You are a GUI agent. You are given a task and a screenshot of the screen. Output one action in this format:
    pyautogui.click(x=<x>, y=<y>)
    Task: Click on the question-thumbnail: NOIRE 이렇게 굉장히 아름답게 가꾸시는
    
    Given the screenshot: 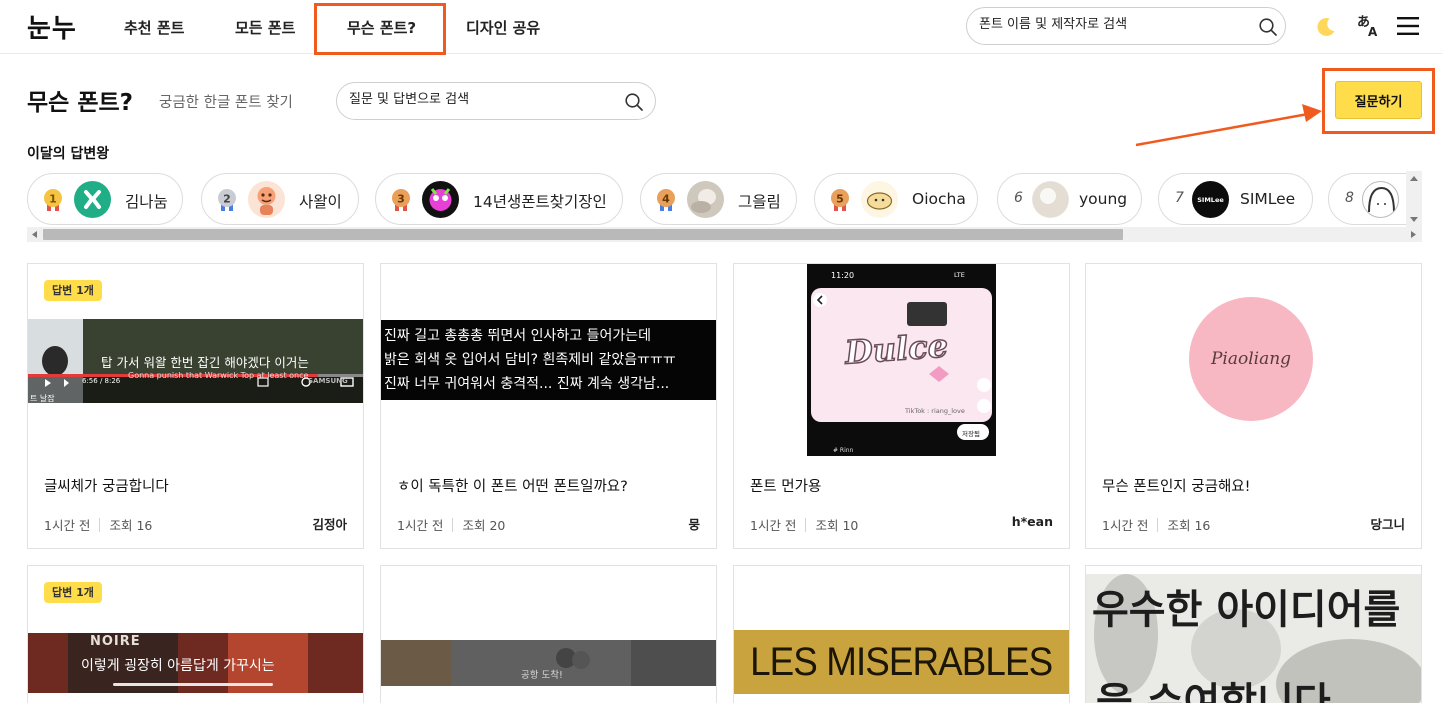 What is the action you would take?
    pyautogui.click(x=195, y=663)
    